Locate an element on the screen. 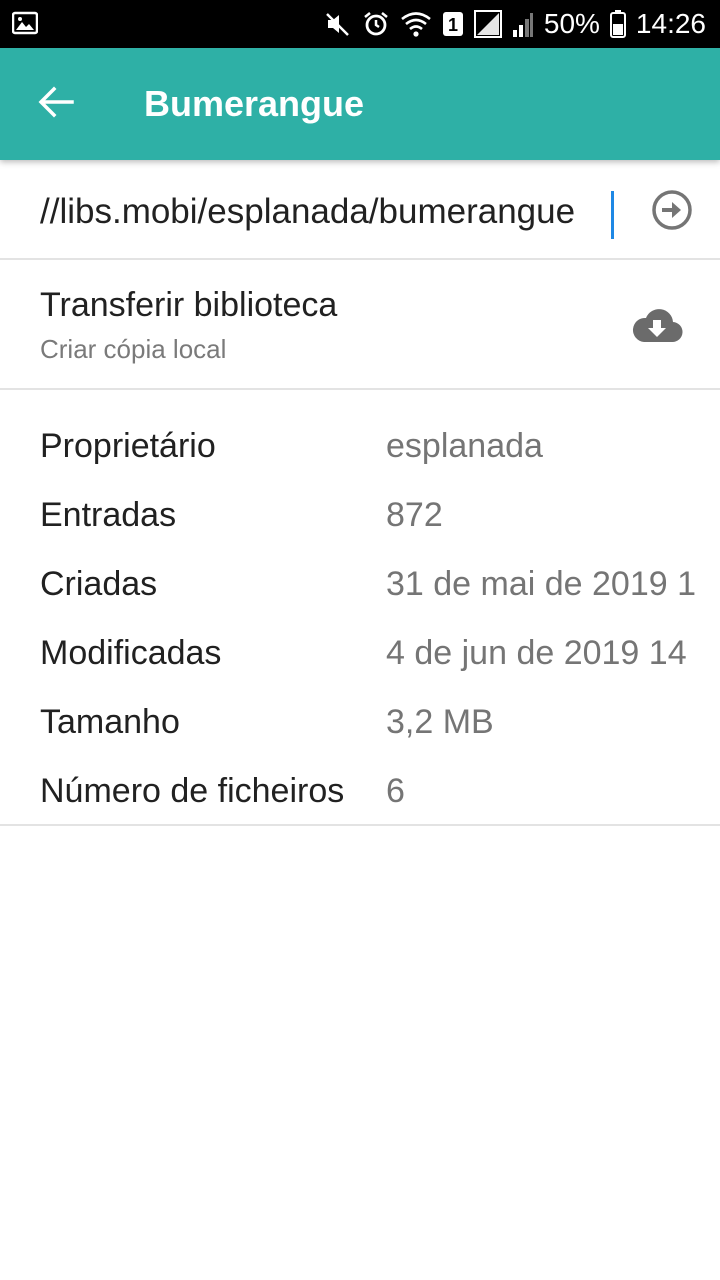  arrow-back-icon is located at coordinates (56, 104).